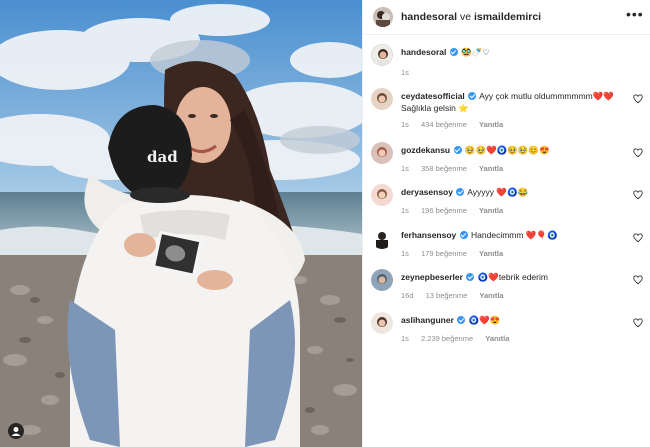 This screenshot has width=650, height=447. What do you see at coordinates (498, 192) in the screenshot?
I see `comment-body: Ayyyyy ❤️🧿😂` at bounding box center [498, 192].